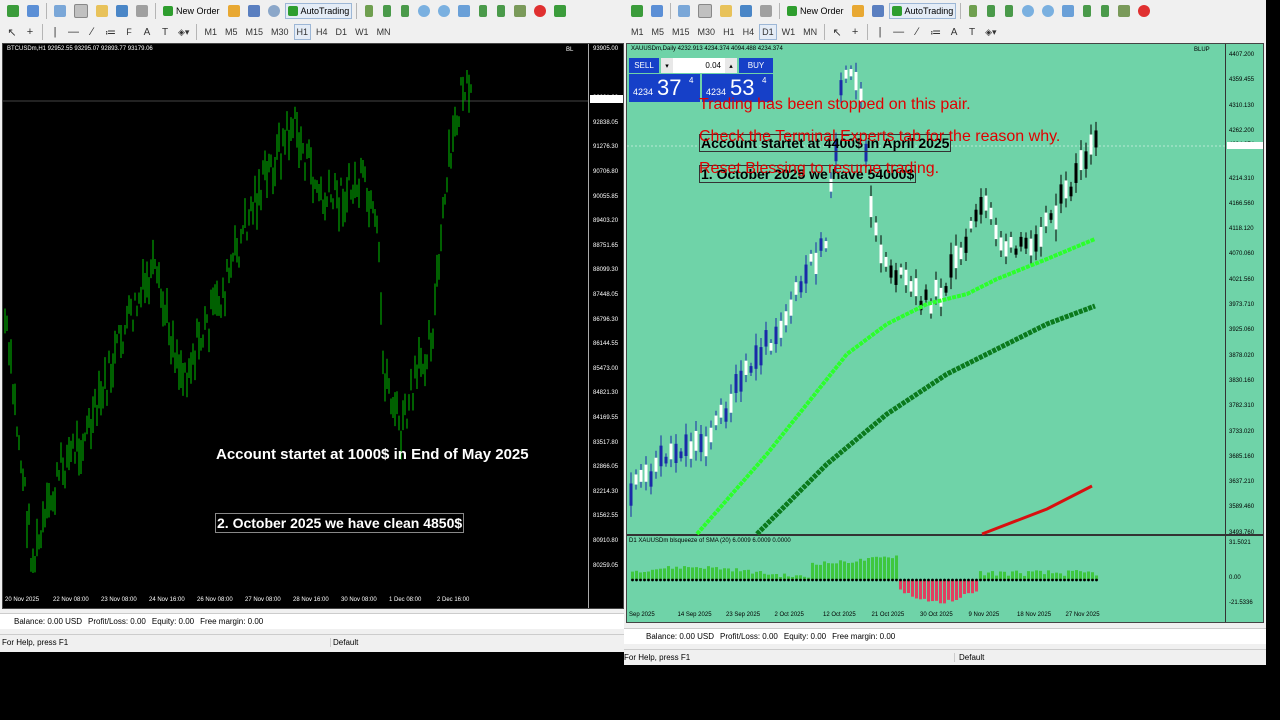 The image size is (1280, 720). What do you see at coordinates (756, 65) in the screenshot?
I see `buy-button: BUY` at bounding box center [756, 65].